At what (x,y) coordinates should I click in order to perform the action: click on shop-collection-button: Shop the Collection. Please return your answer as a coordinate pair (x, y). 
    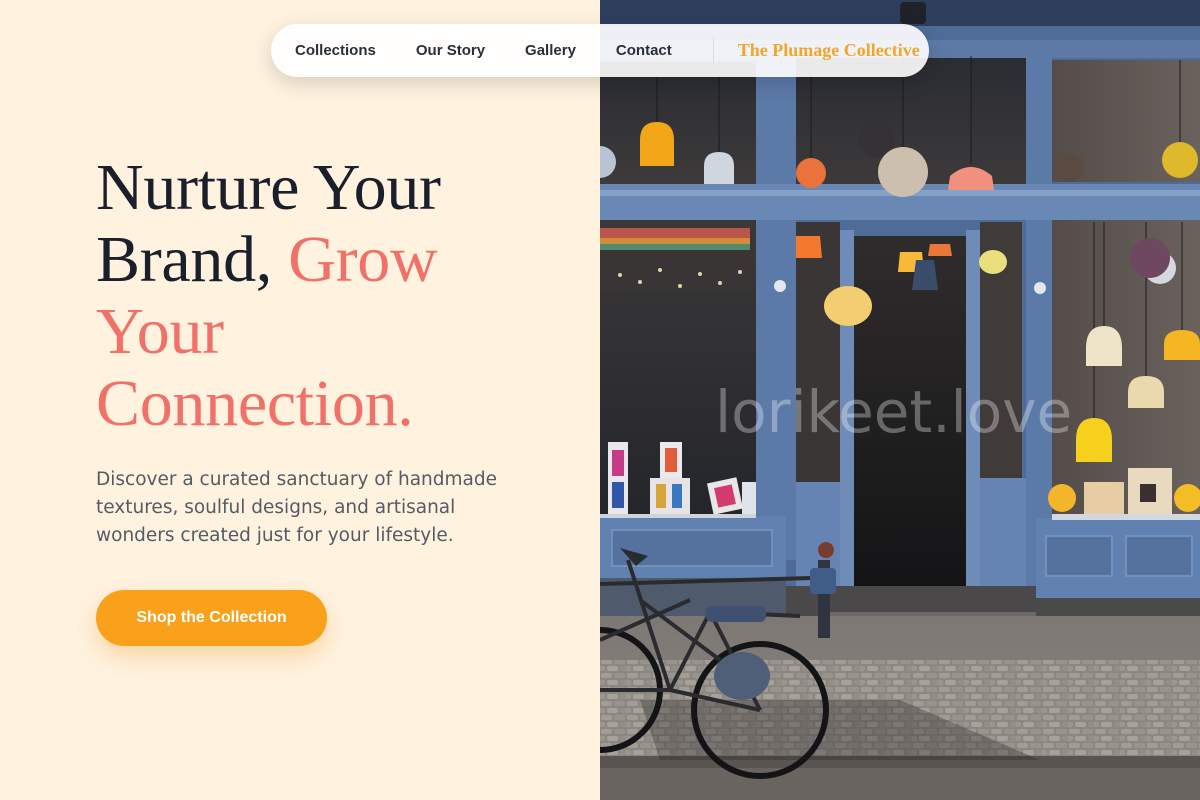
    Looking at the image, I should click on (211, 618).